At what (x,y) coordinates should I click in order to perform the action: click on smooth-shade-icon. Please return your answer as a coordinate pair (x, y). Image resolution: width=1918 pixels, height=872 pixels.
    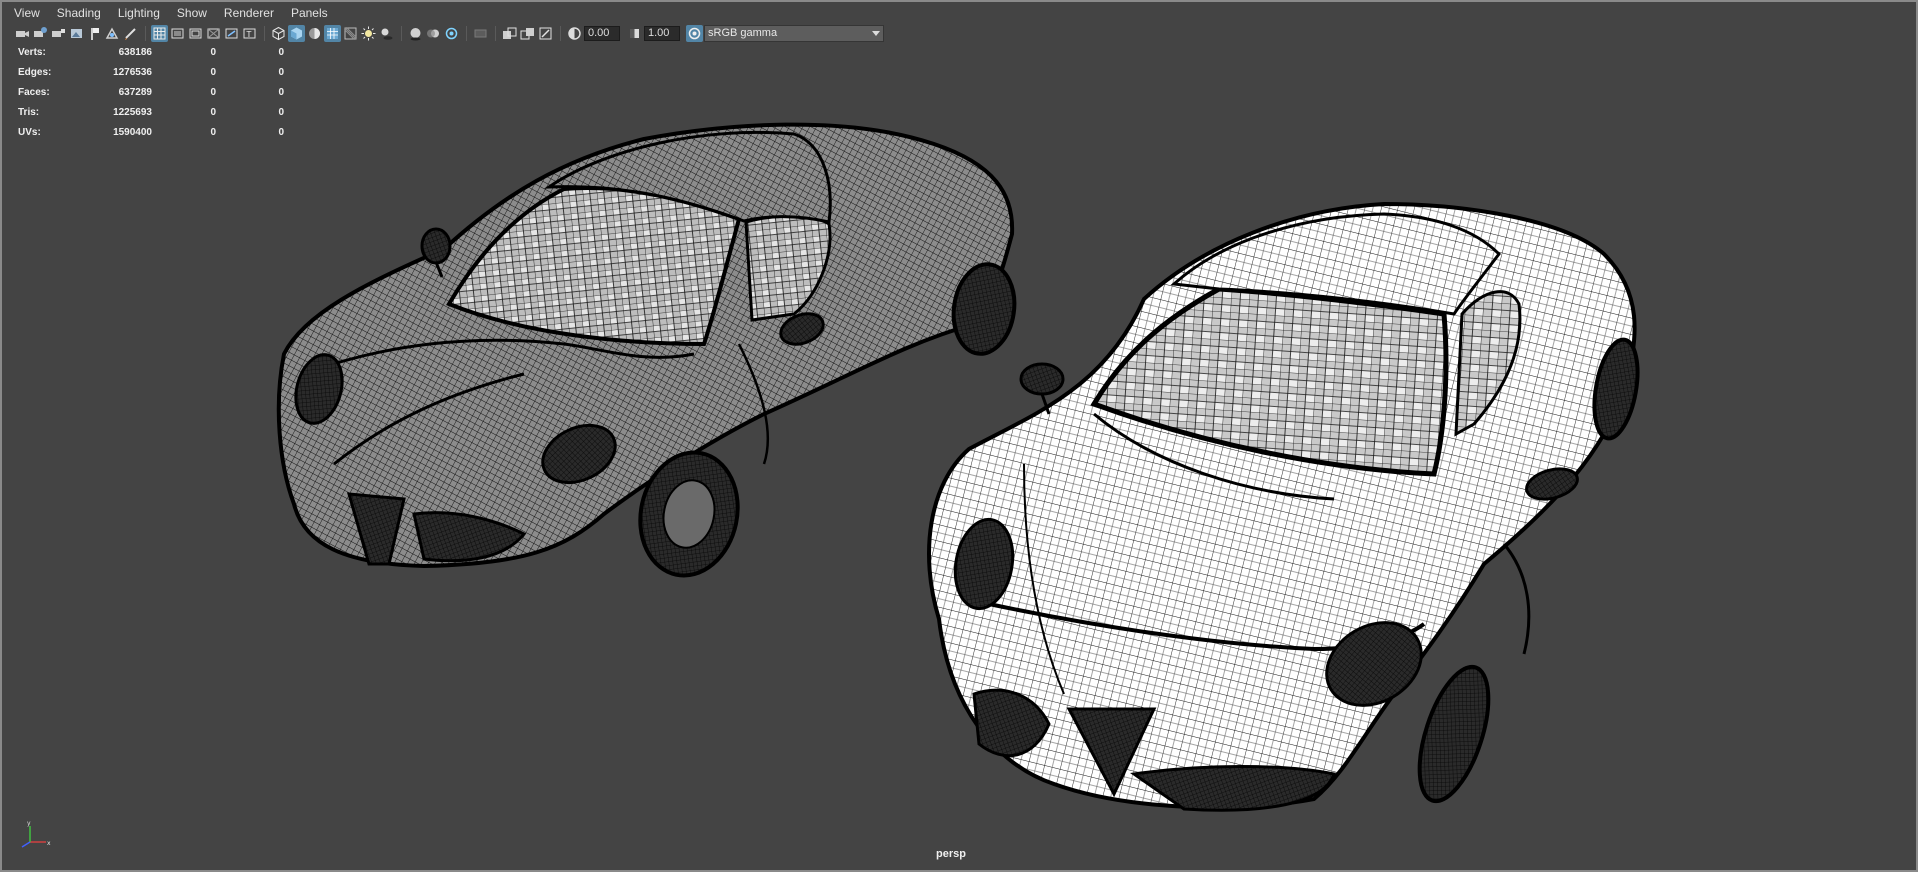
    Looking at the image, I should click on (296, 33).